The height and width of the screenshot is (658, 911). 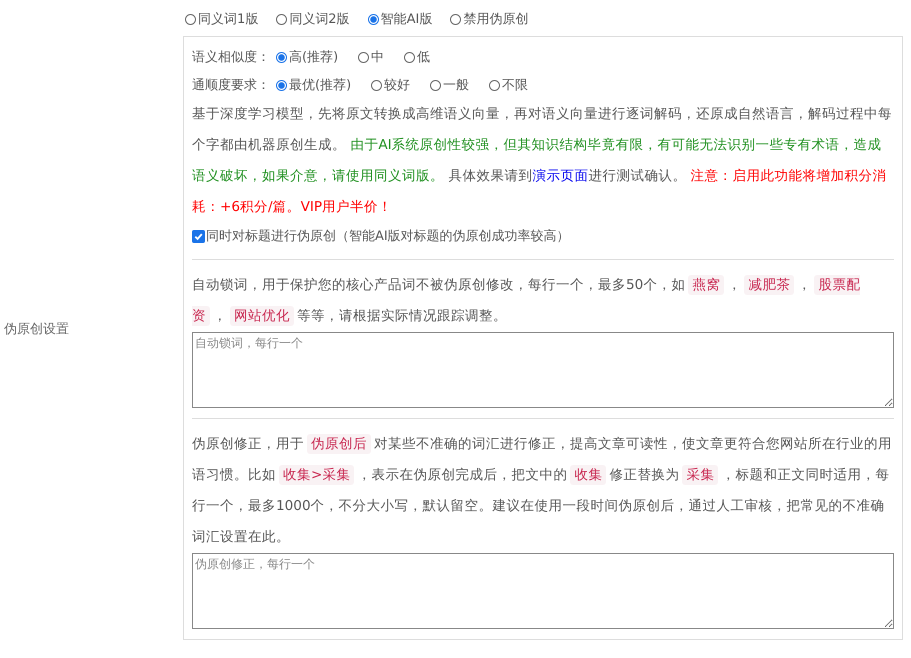 I want to click on lock-words-description: 自动锁词，用于保护您的核心产品词不被伪原创修改，每行一个，最多50个，如 燕窝 ， 减肥茶 ， 股票配资 ， 网站优化 等等，请根据实际情况跟踪调整。, so click(x=527, y=301).